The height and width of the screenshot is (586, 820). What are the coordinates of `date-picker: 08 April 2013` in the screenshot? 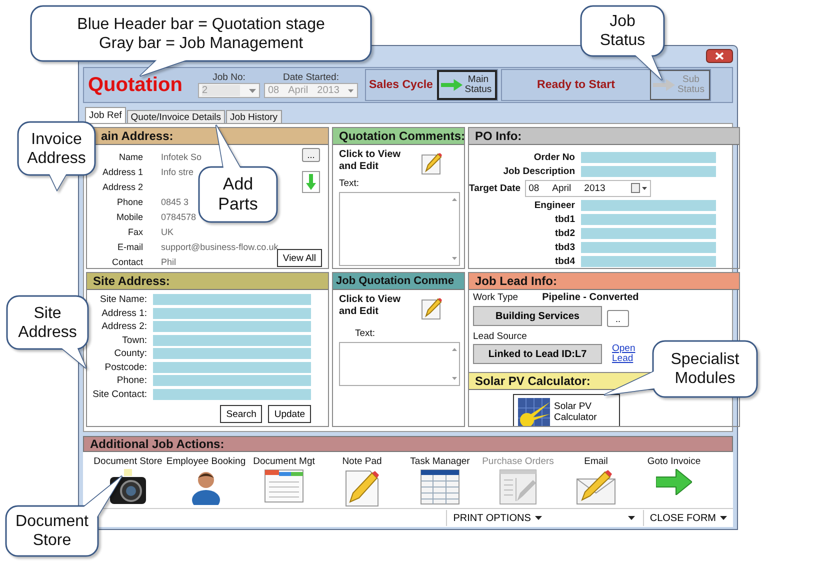 It's located at (588, 188).